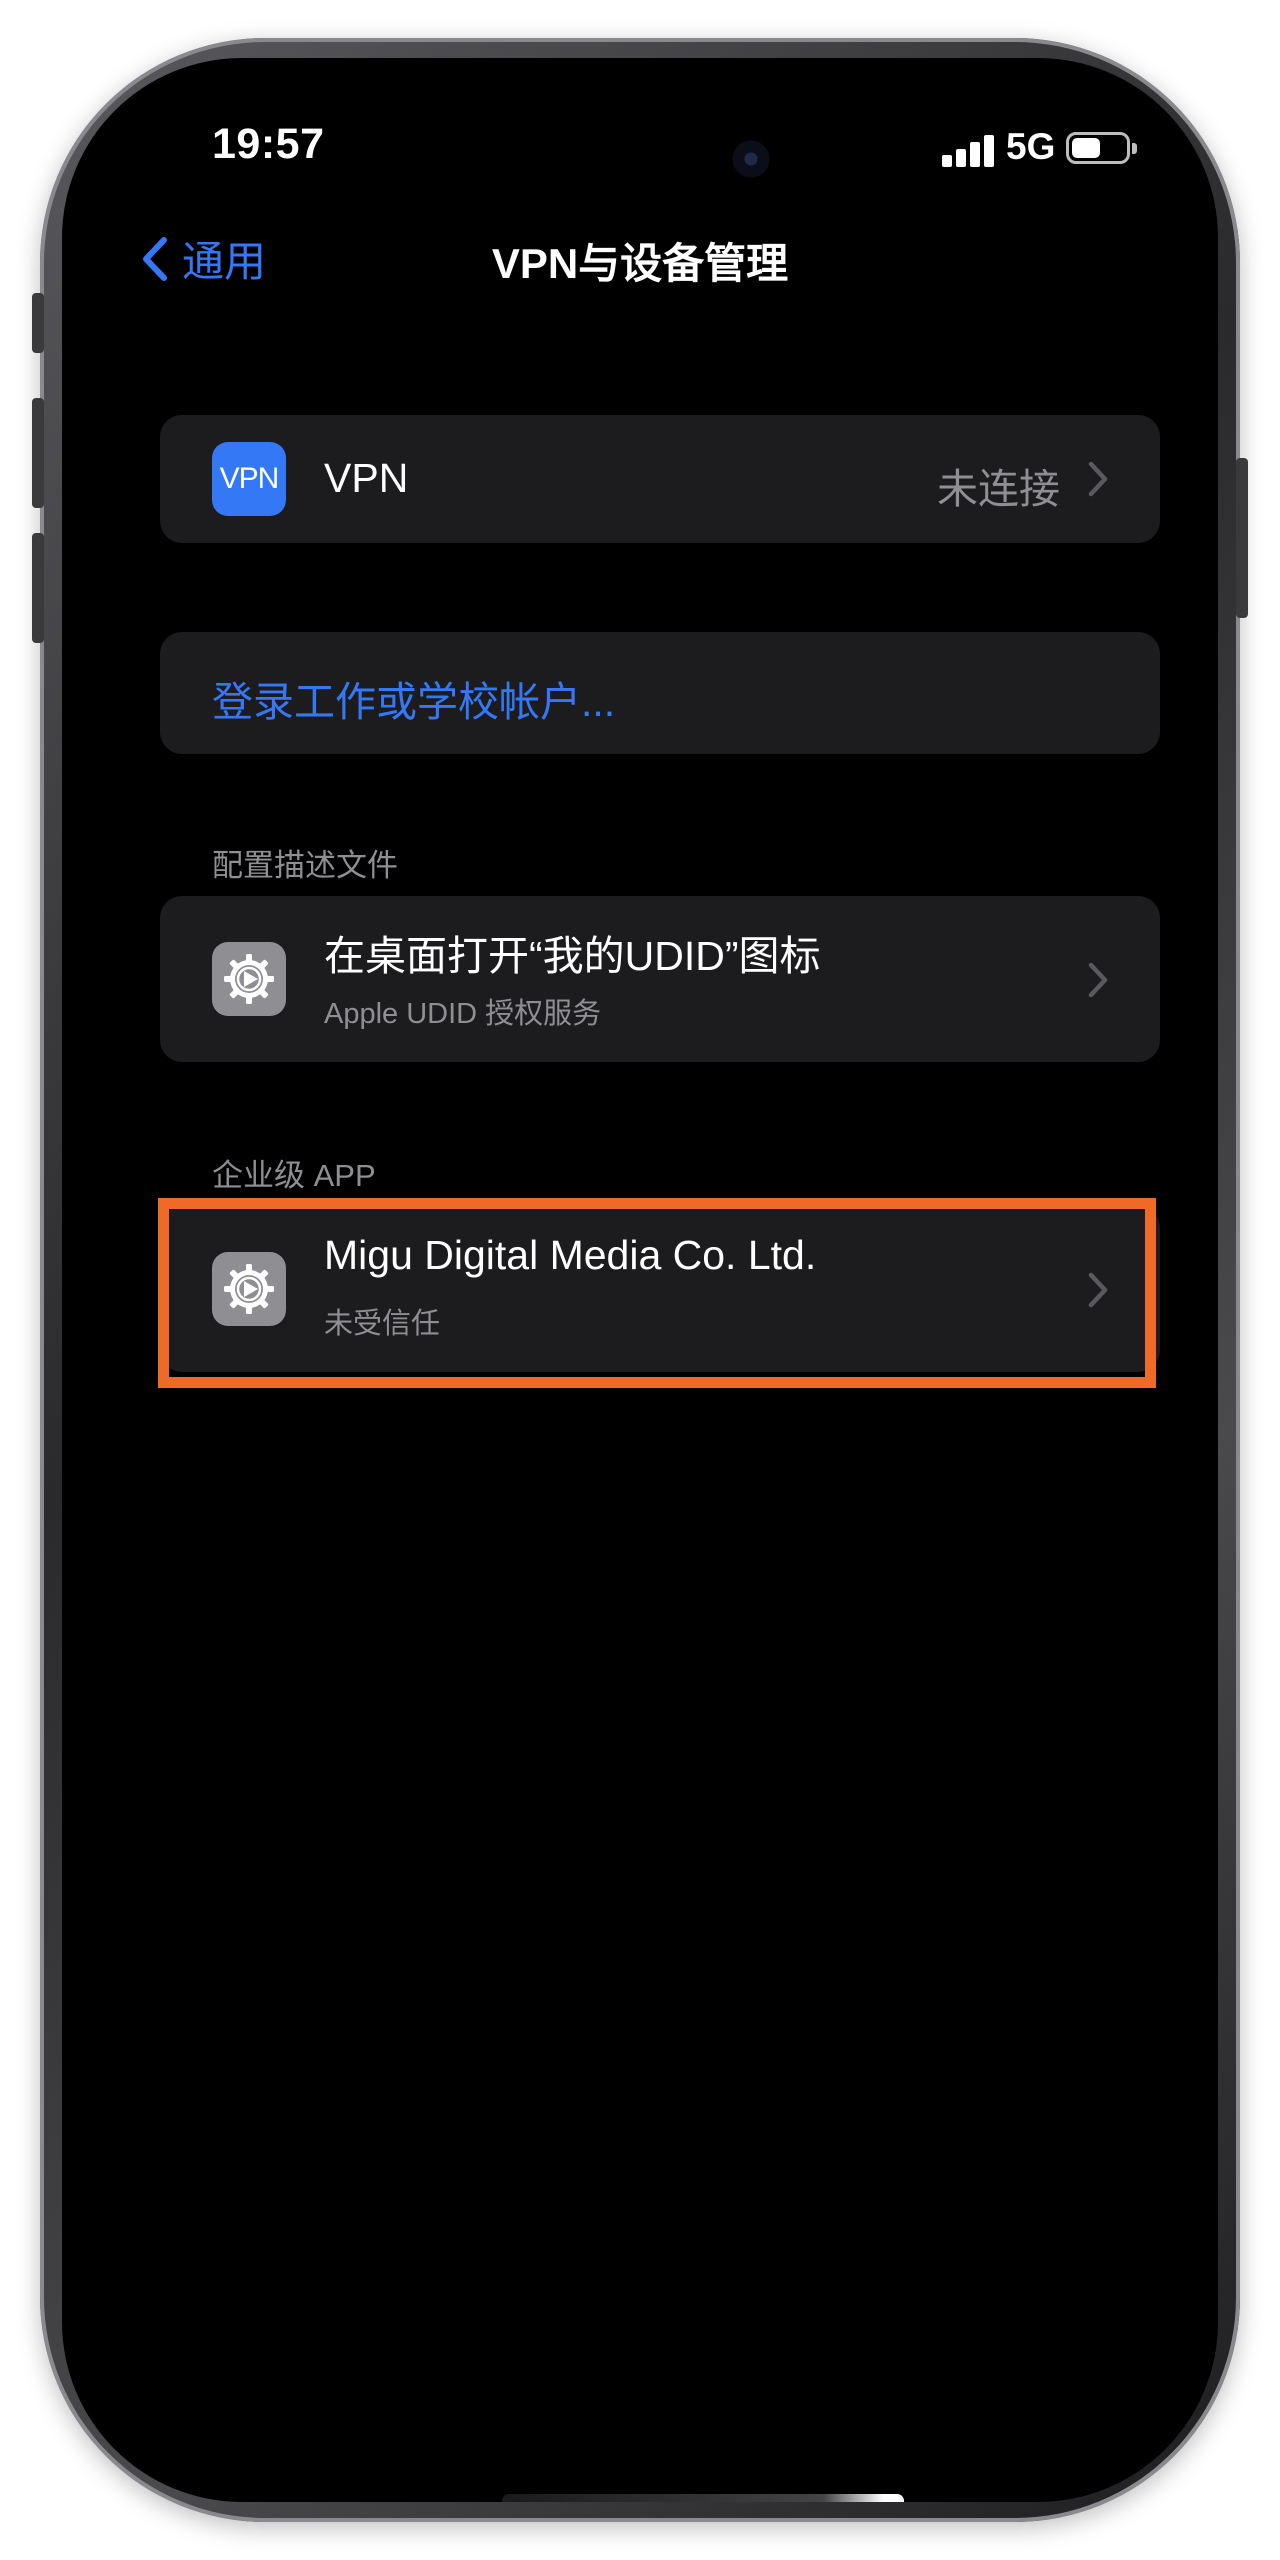 The image size is (1280, 2560). Describe the element at coordinates (572, 956) in the screenshot. I see `profile-title: 在桌面打开“我的UDID”图标` at that location.